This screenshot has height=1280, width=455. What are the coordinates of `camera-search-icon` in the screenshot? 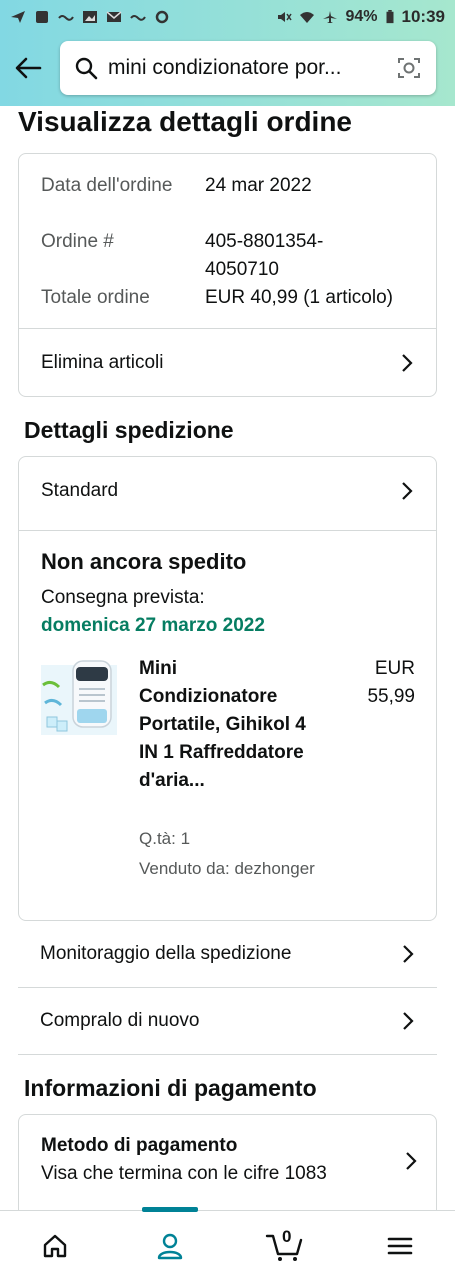 It's located at (409, 68).